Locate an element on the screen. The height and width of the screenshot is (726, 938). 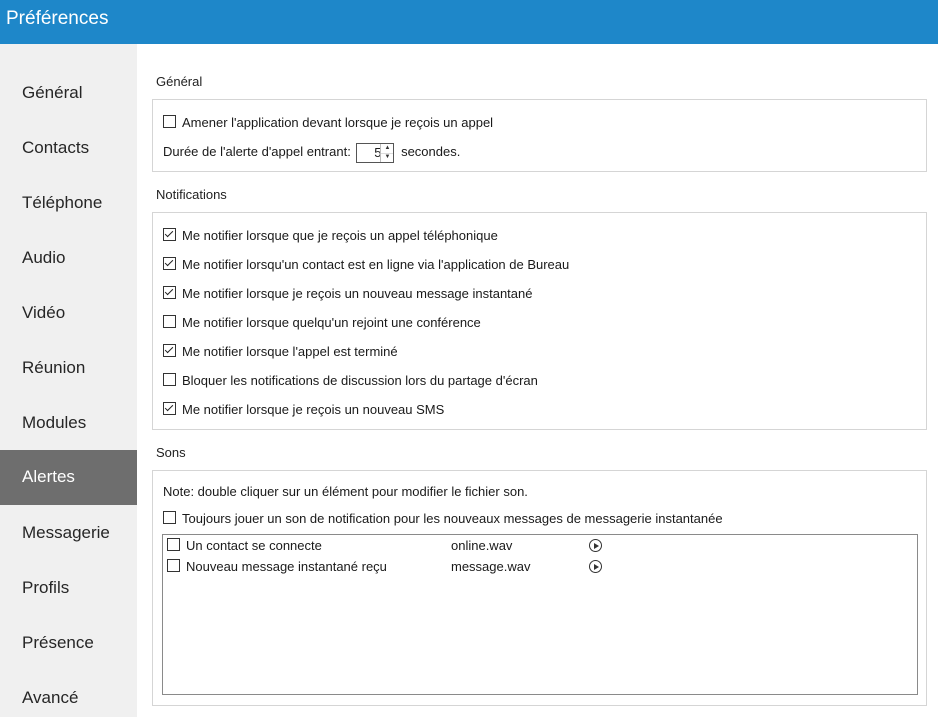
sidebar-item-label: Alertes is located at coordinates (48, 476).